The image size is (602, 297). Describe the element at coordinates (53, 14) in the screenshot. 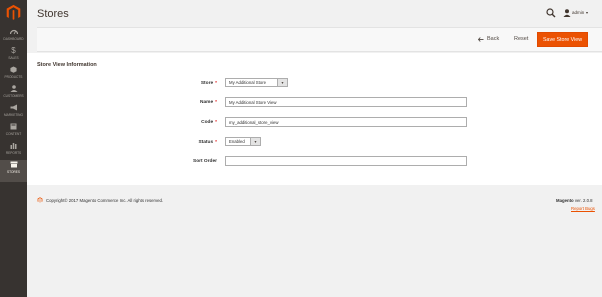

I see `page-title: Stores` at that location.